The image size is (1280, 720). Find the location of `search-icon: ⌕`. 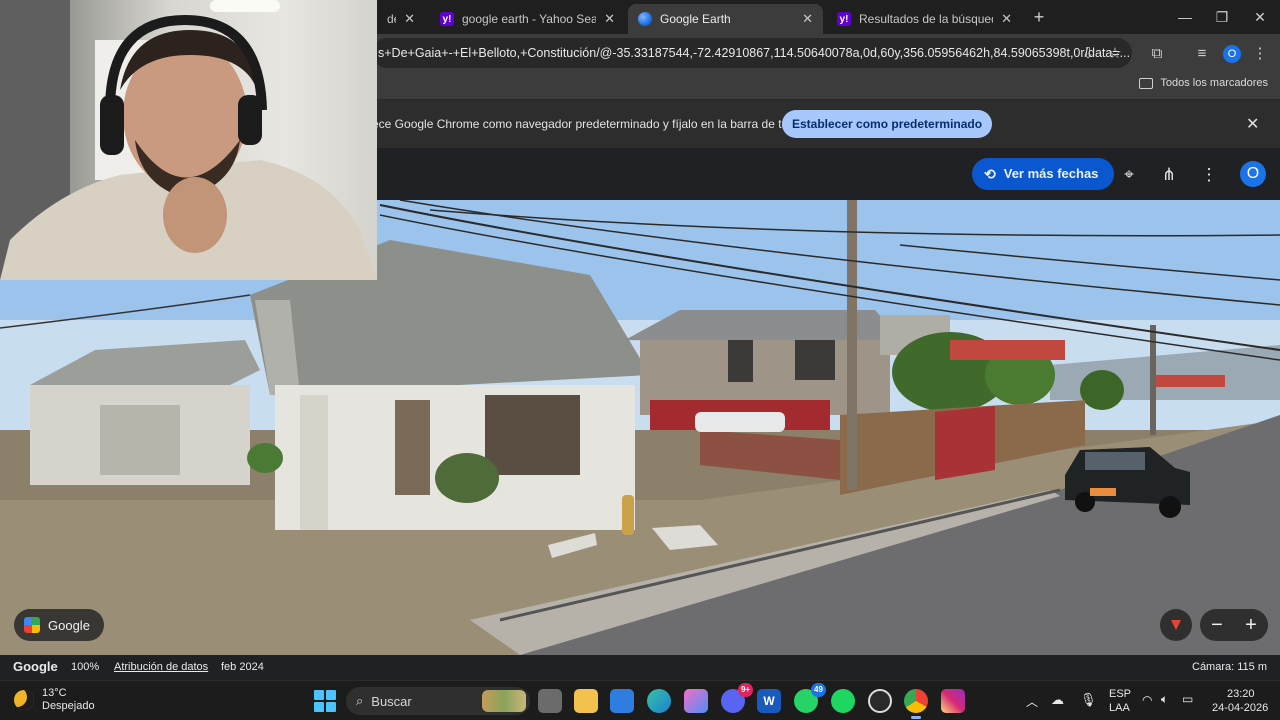

search-icon: ⌕ is located at coordinates (360, 700).